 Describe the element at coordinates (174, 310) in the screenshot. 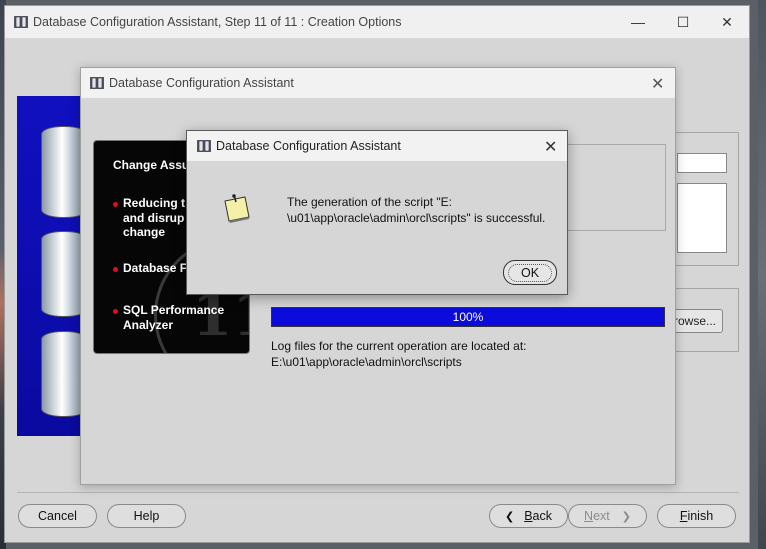

I see `banner-item-line: SQL Performance` at that location.